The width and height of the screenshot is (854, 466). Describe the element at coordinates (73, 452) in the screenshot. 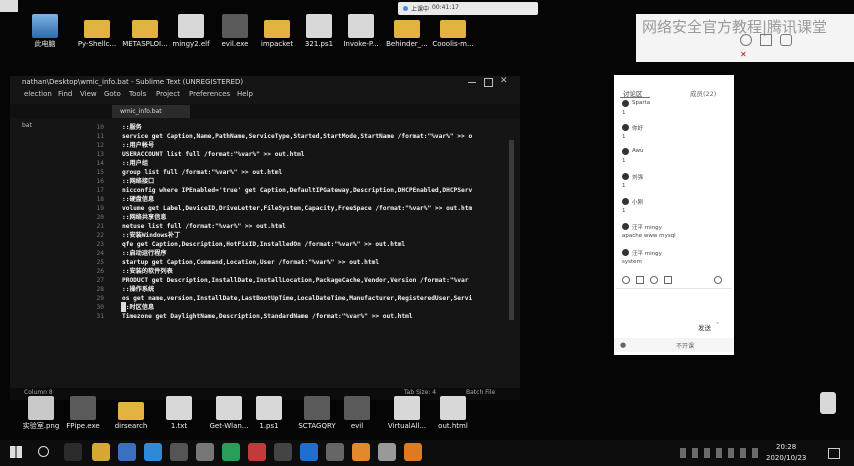

I see `taskview-icon` at that location.